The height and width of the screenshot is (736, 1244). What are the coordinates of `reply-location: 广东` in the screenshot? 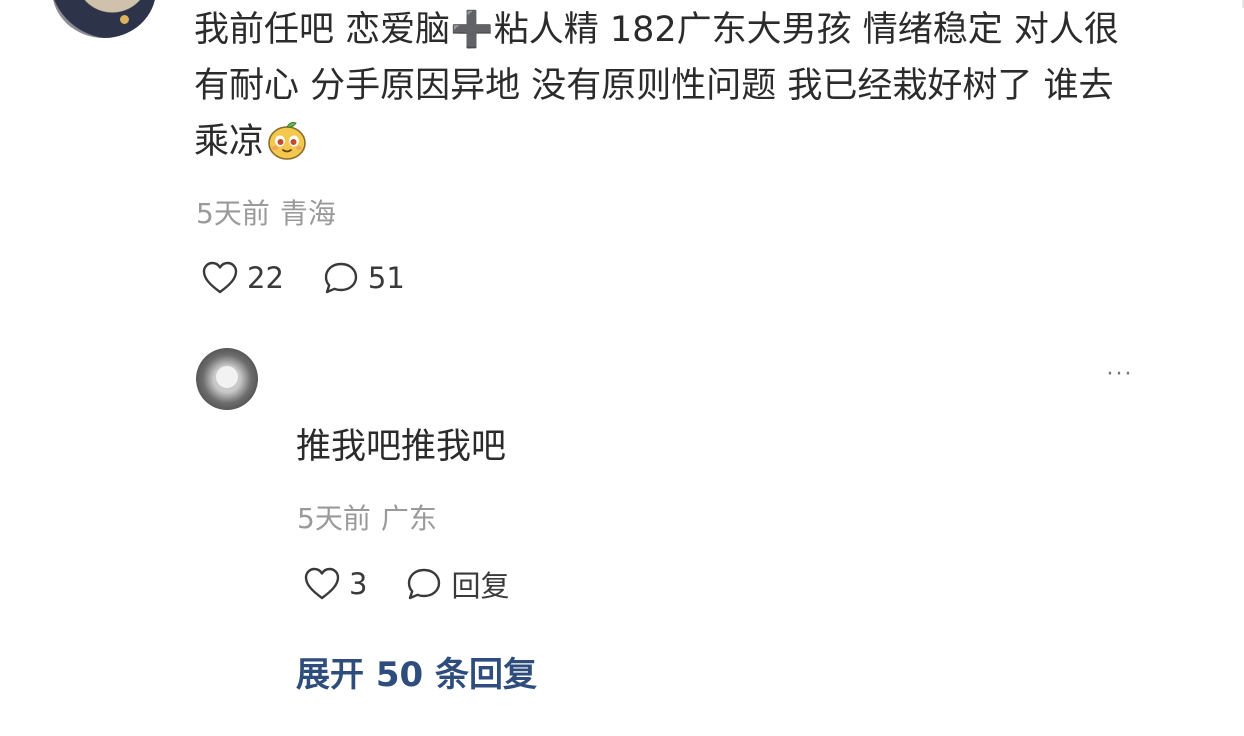 It's located at (408, 518).